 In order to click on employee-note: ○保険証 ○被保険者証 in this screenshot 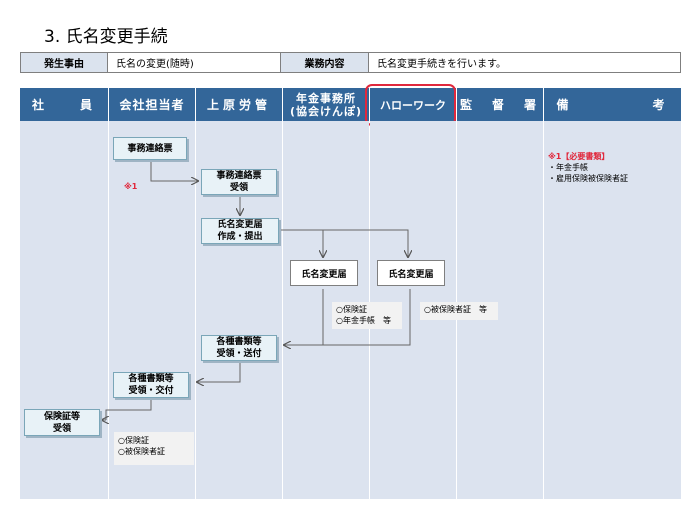, I will do `click(154, 448)`.